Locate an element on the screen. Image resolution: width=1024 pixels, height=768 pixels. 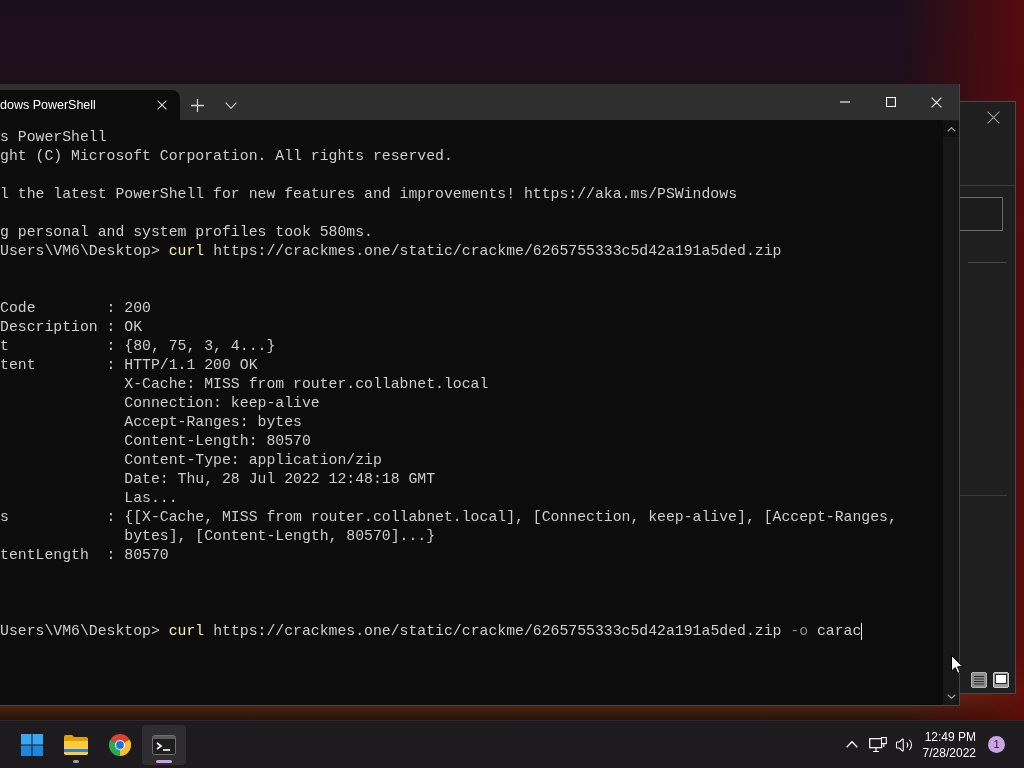
property-value: Accept-Ranges: bytes is located at coordinates (213, 422).